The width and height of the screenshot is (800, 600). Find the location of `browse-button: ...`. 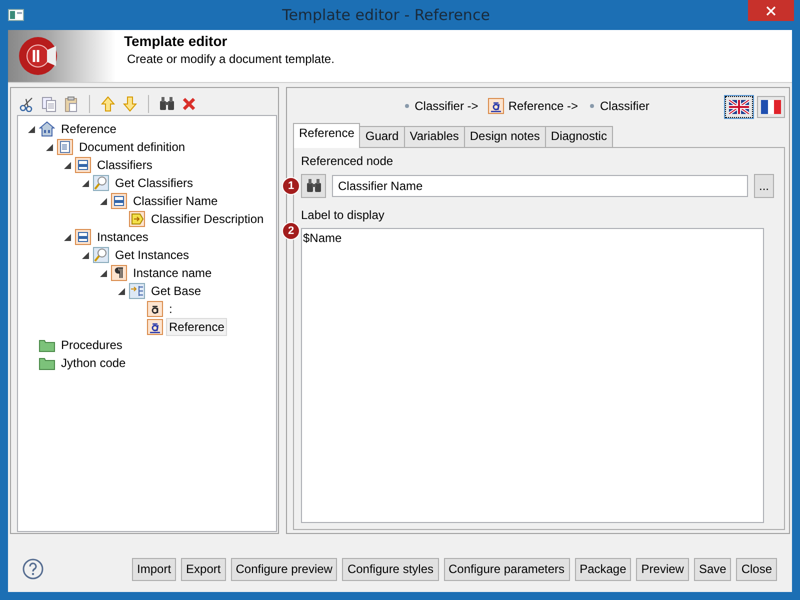

browse-button: ... is located at coordinates (764, 186).